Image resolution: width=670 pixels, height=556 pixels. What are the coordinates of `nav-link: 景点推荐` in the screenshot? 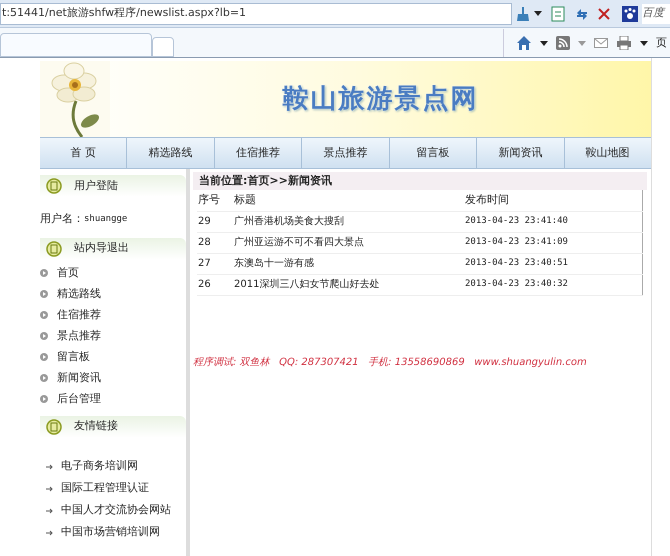 It's located at (346, 153).